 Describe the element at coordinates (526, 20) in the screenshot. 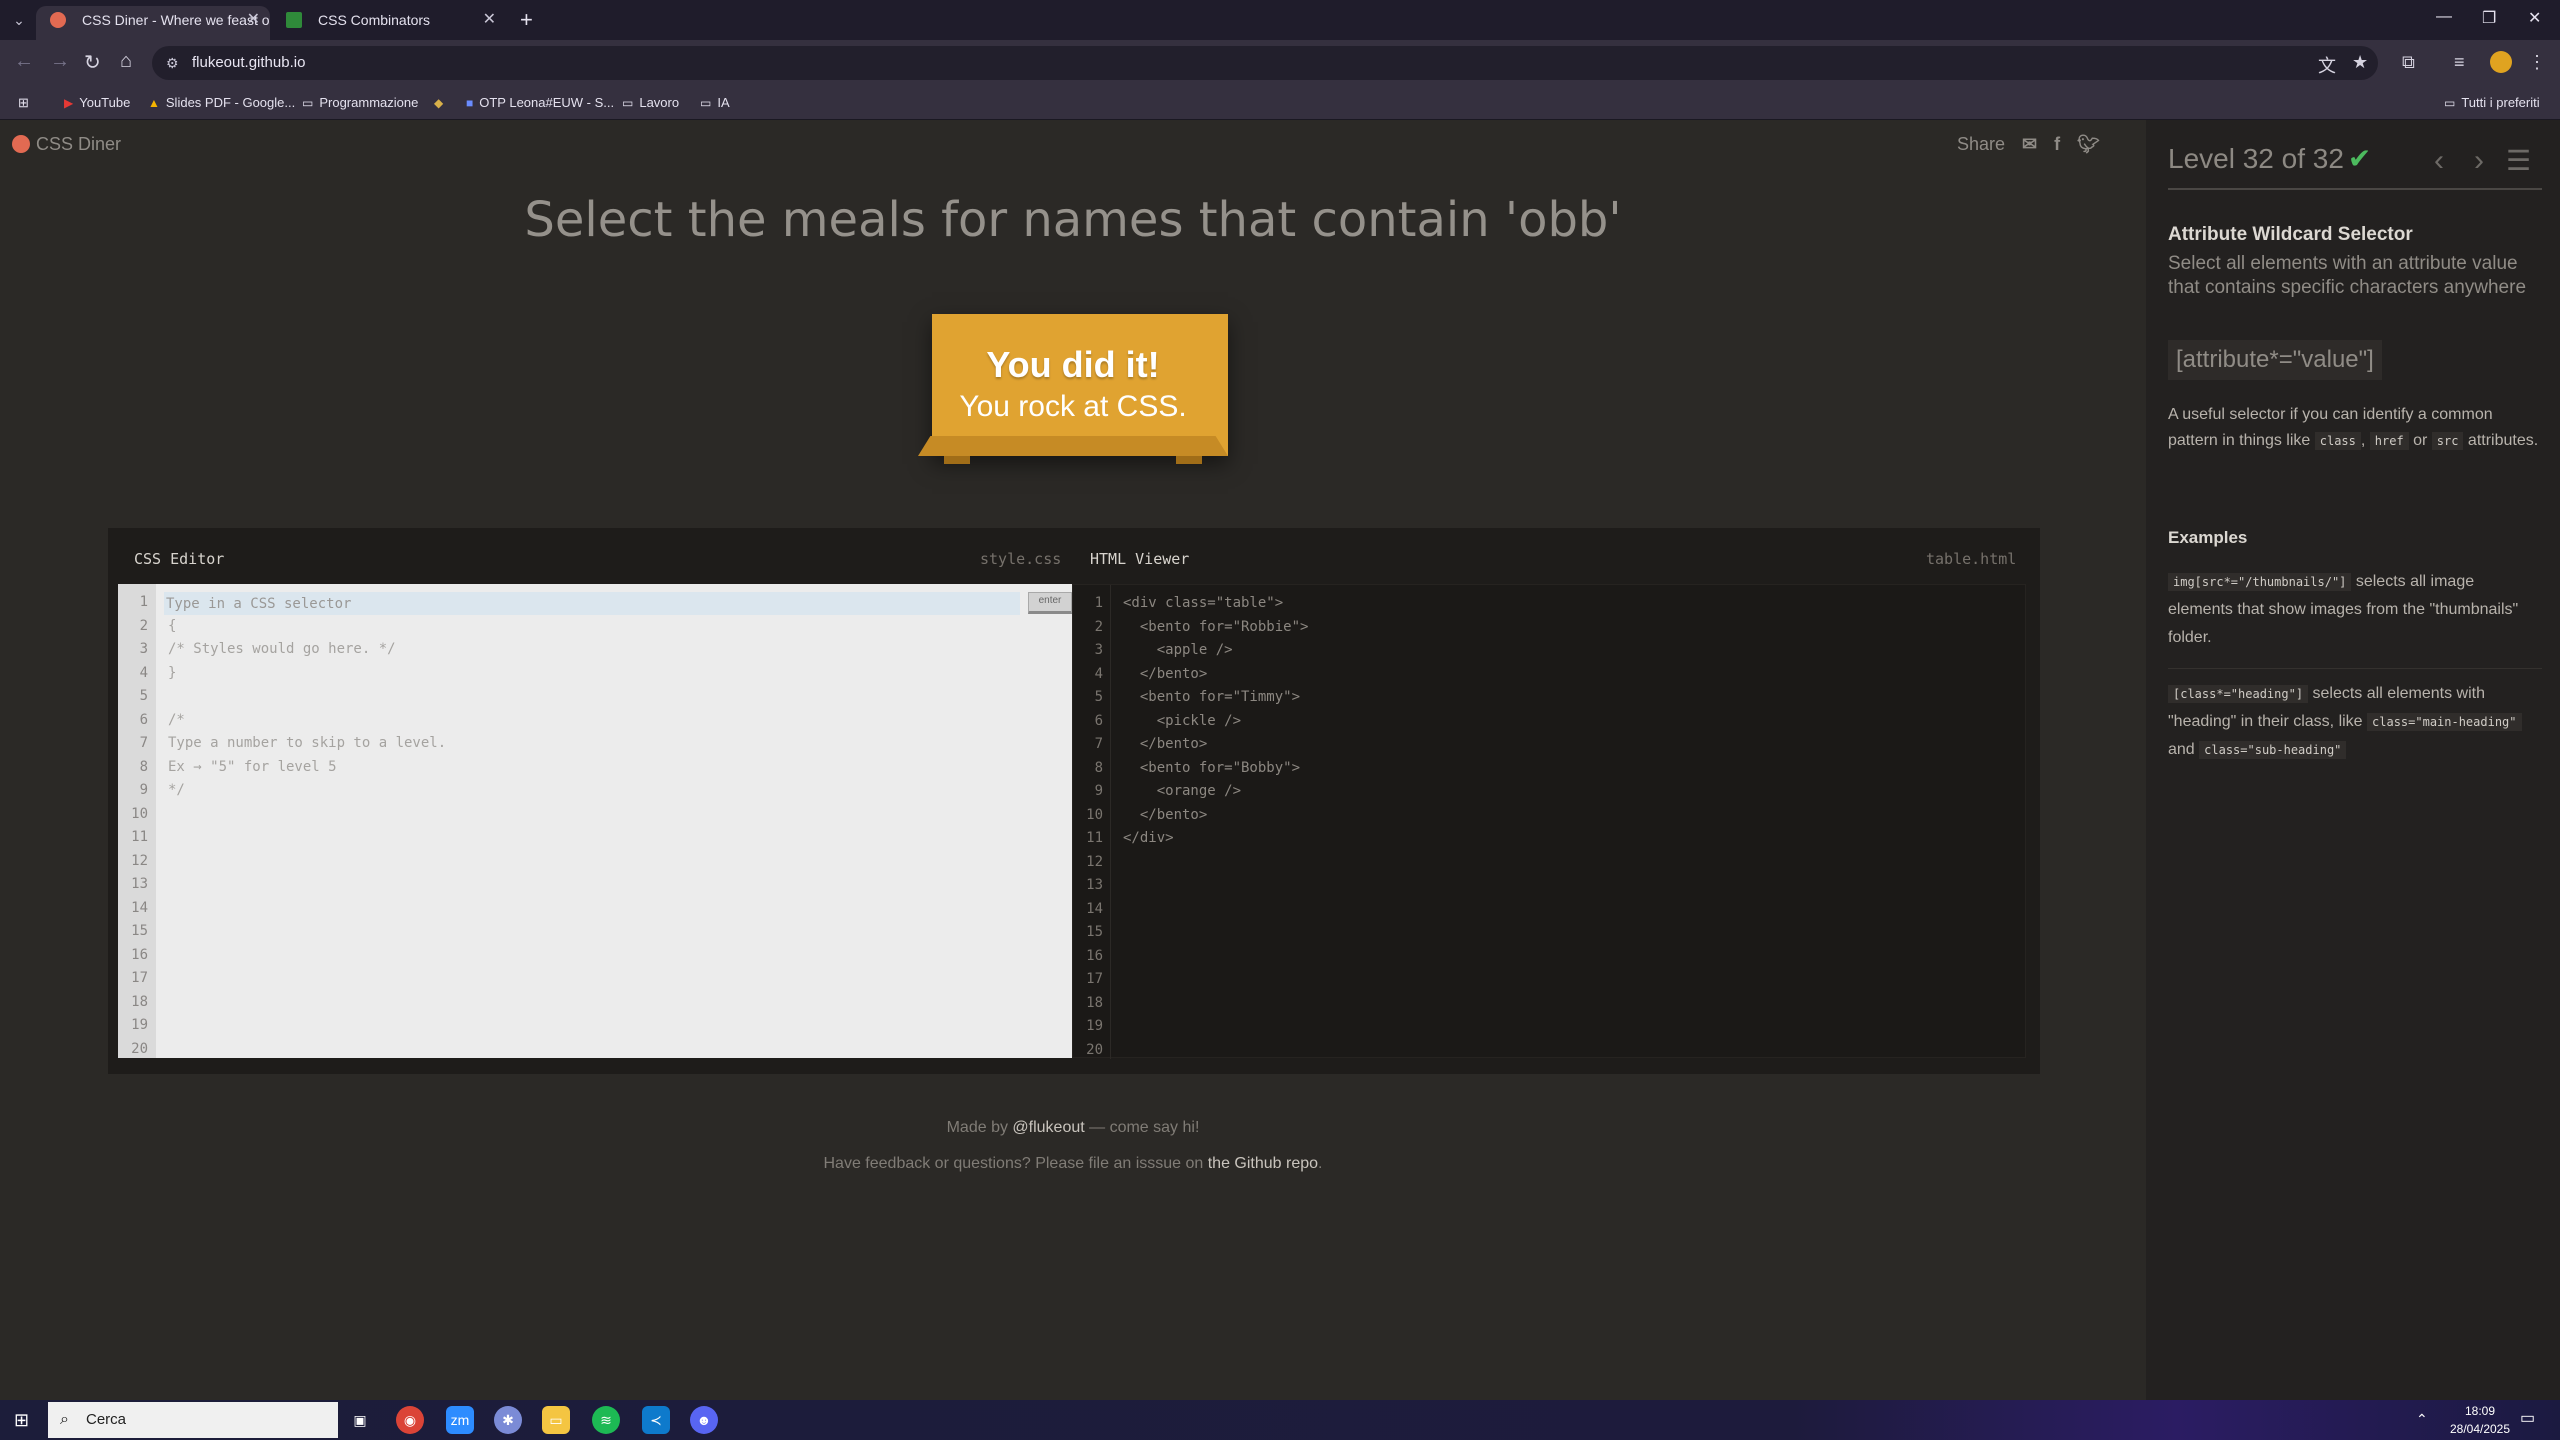

I see `new-tab-icon: +` at that location.